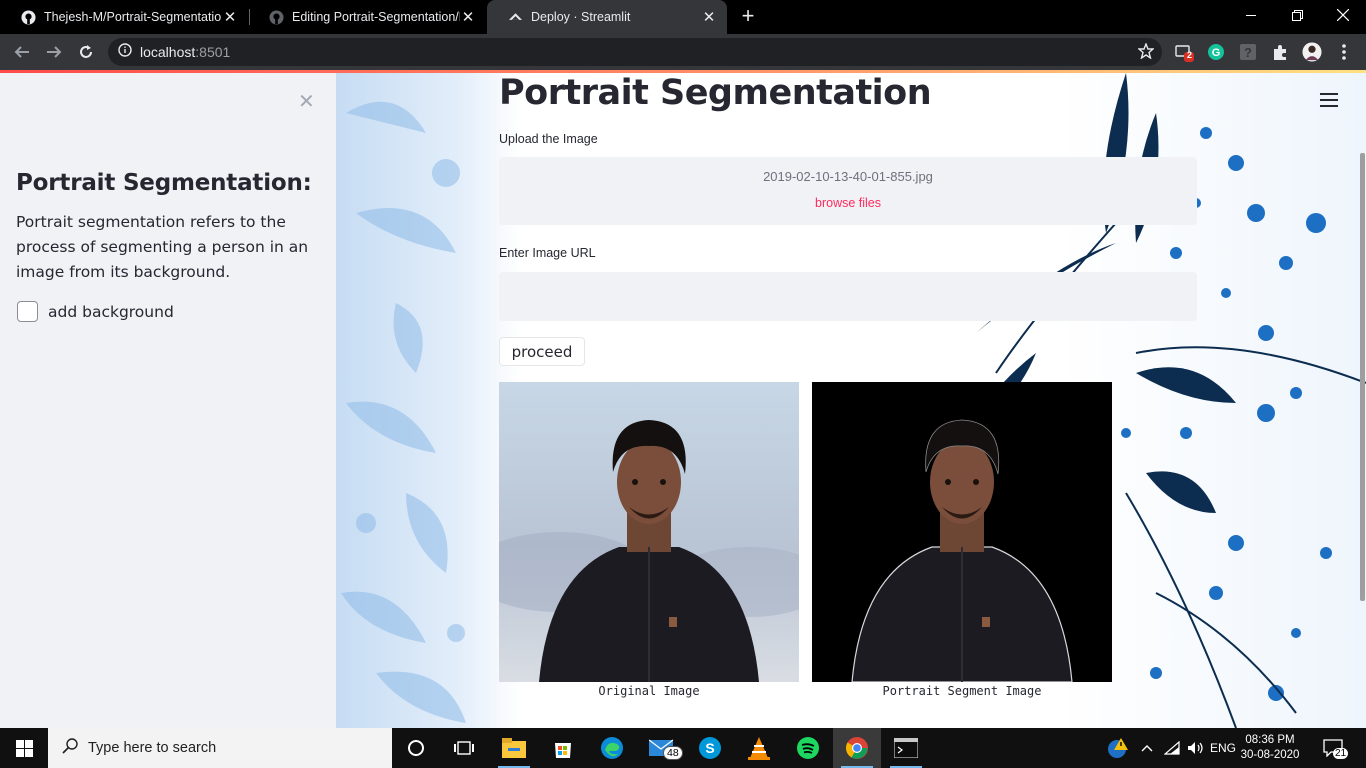 This screenshot has height=768, width=1366. What do you see at coordinates (612, 748) in the screenshot?
I see `edge-icon` at bounding box center [612, 748].